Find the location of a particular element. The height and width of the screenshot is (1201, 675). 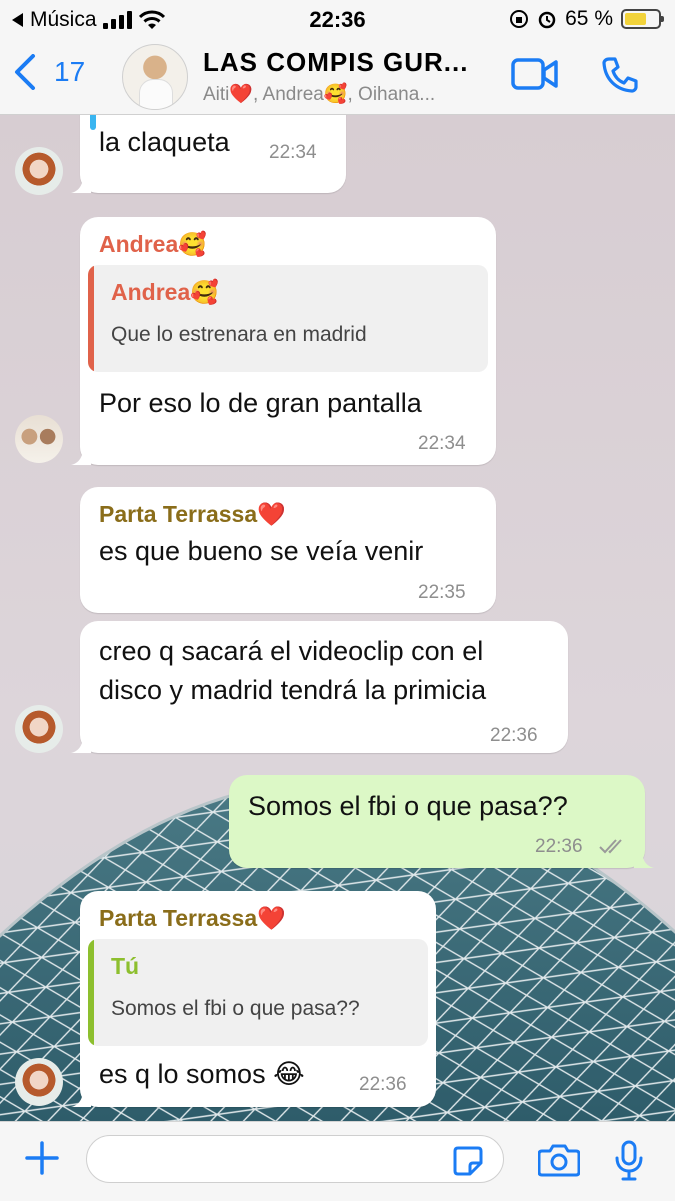

alarm-icon is located at coordinates (547, 20).